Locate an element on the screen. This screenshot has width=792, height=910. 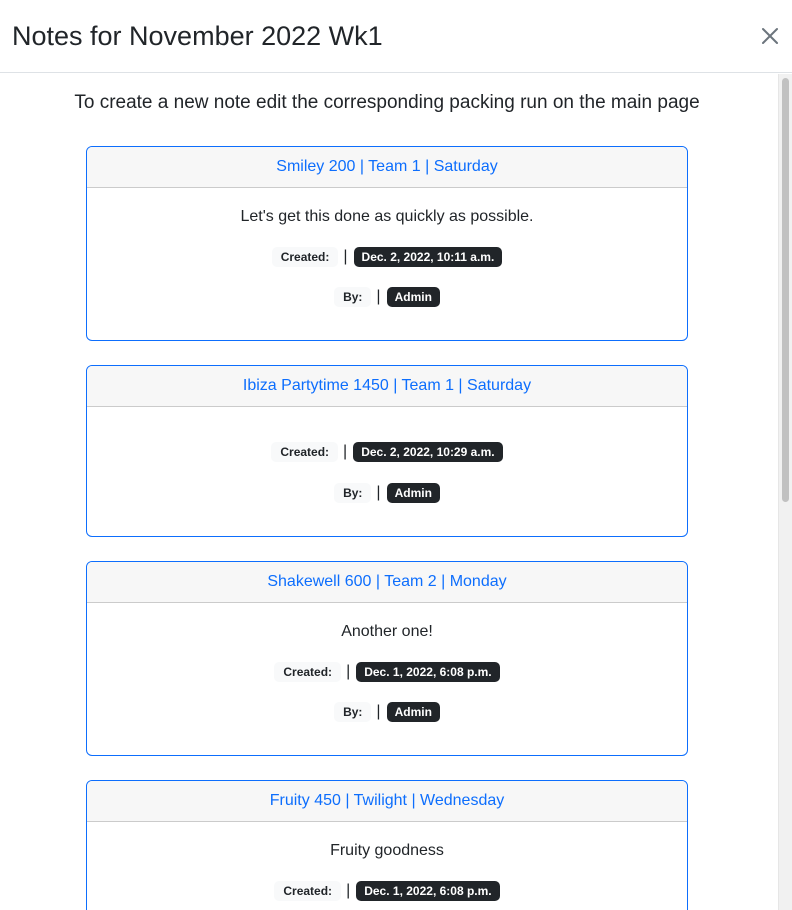
modal-header: Notes for November 2022 Wk1 is located at coordinates (396, 36).